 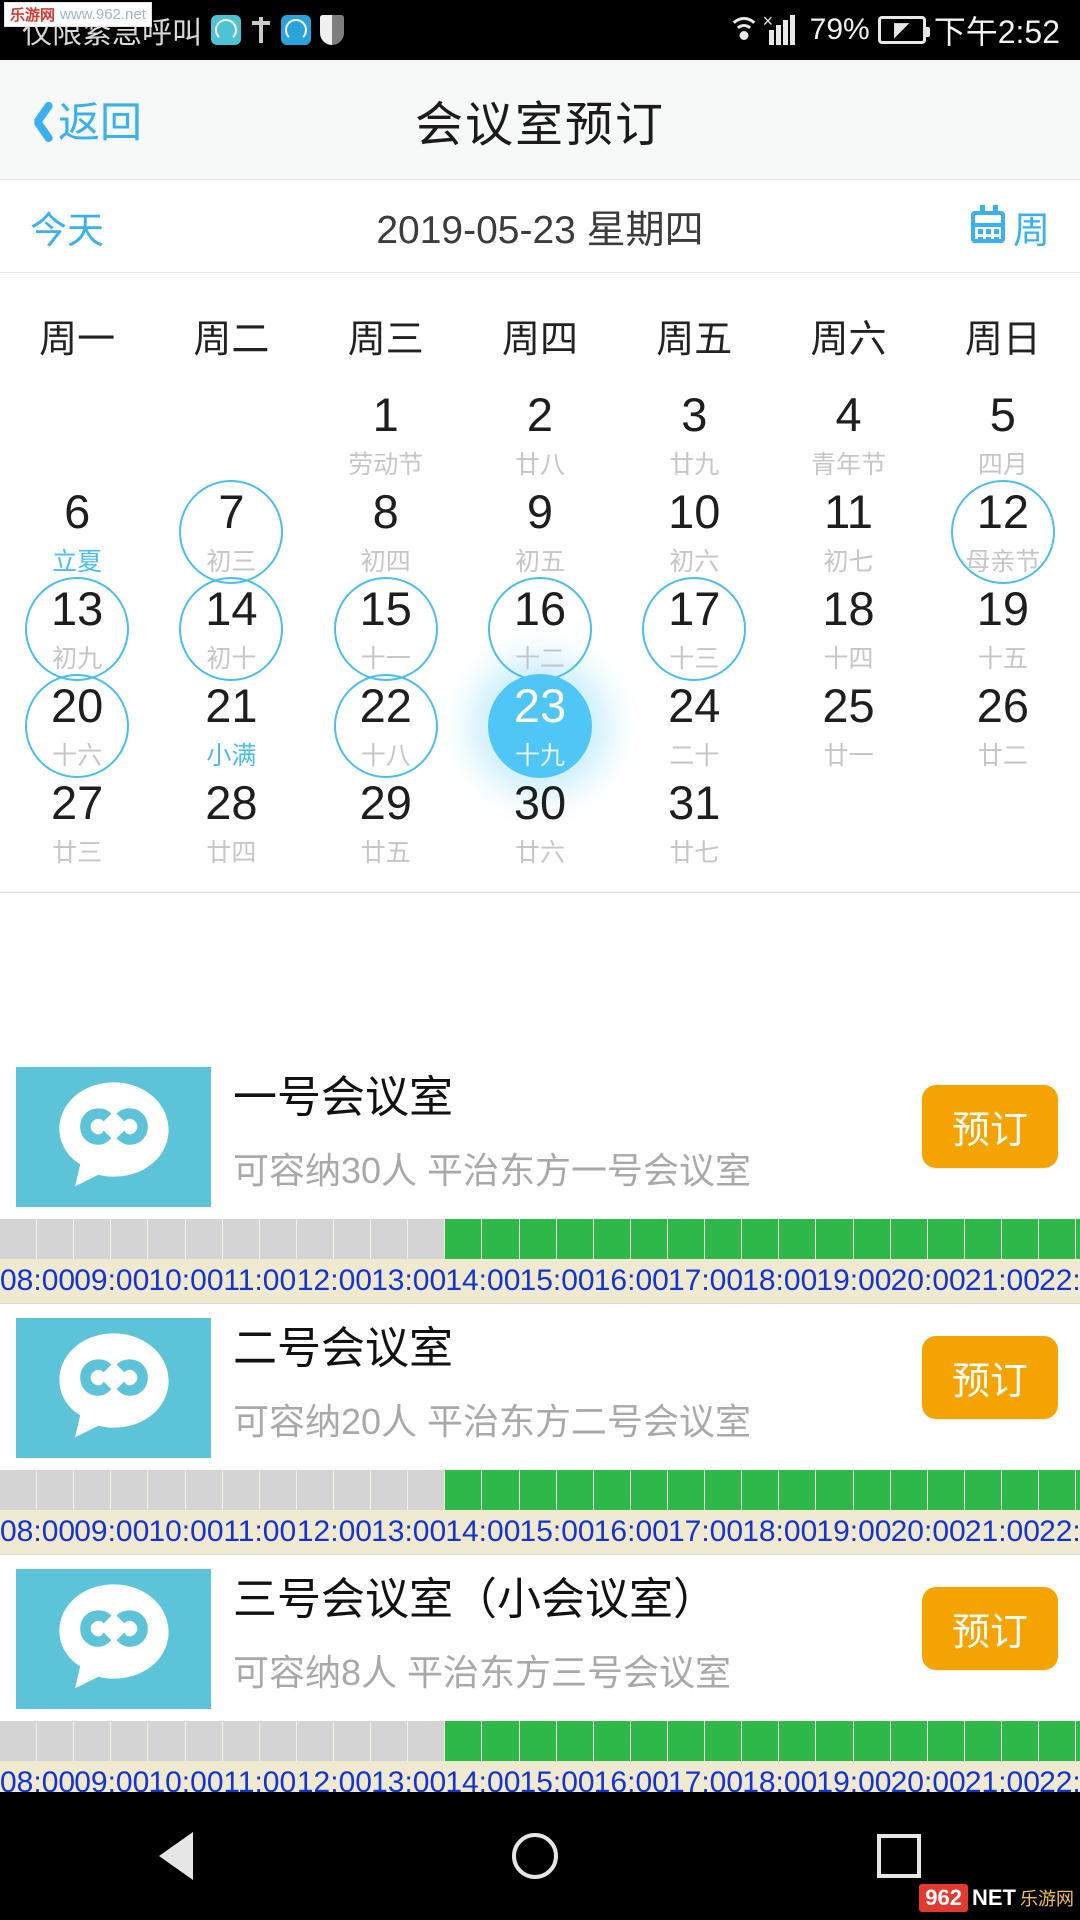 I want to click on calendar-day-25: 25 廿一, so click(x=848, y=726).